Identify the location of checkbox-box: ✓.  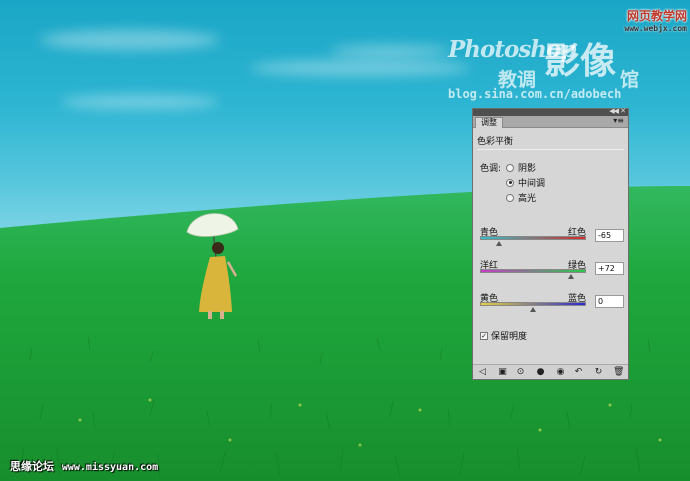
(484, 335).